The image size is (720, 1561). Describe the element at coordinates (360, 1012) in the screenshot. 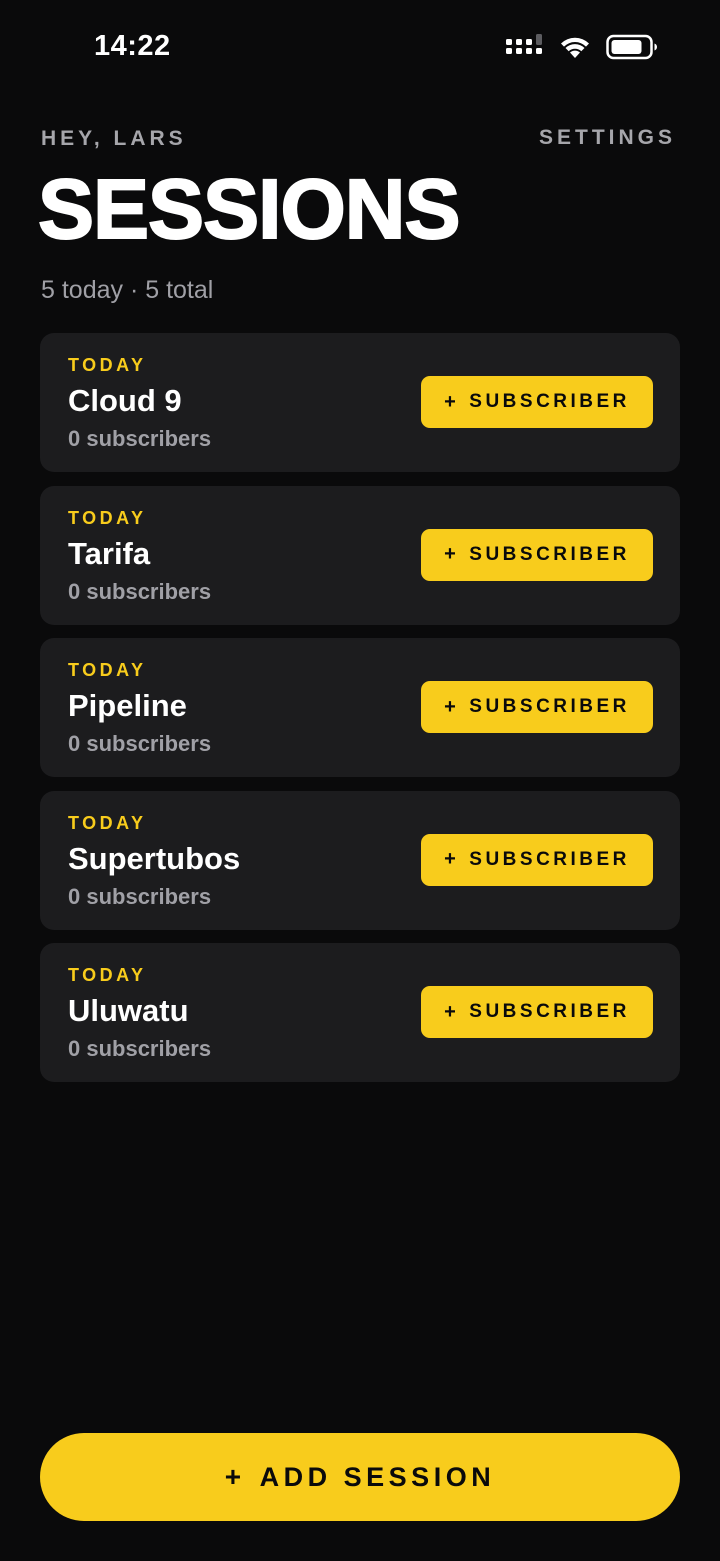

I see `session-card: TODAY Uluwatu 0 subscribers + SUBSCRIBER` at that location.